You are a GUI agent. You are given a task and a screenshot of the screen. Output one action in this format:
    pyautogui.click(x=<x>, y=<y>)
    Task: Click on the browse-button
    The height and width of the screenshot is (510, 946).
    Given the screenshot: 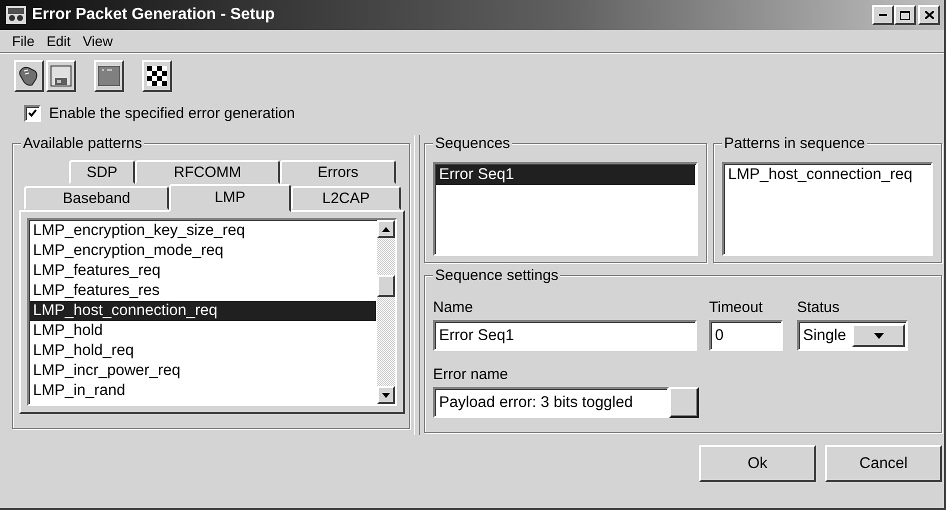 What is the action you would take?
    pyautogui.click(x=684, y=402)
    